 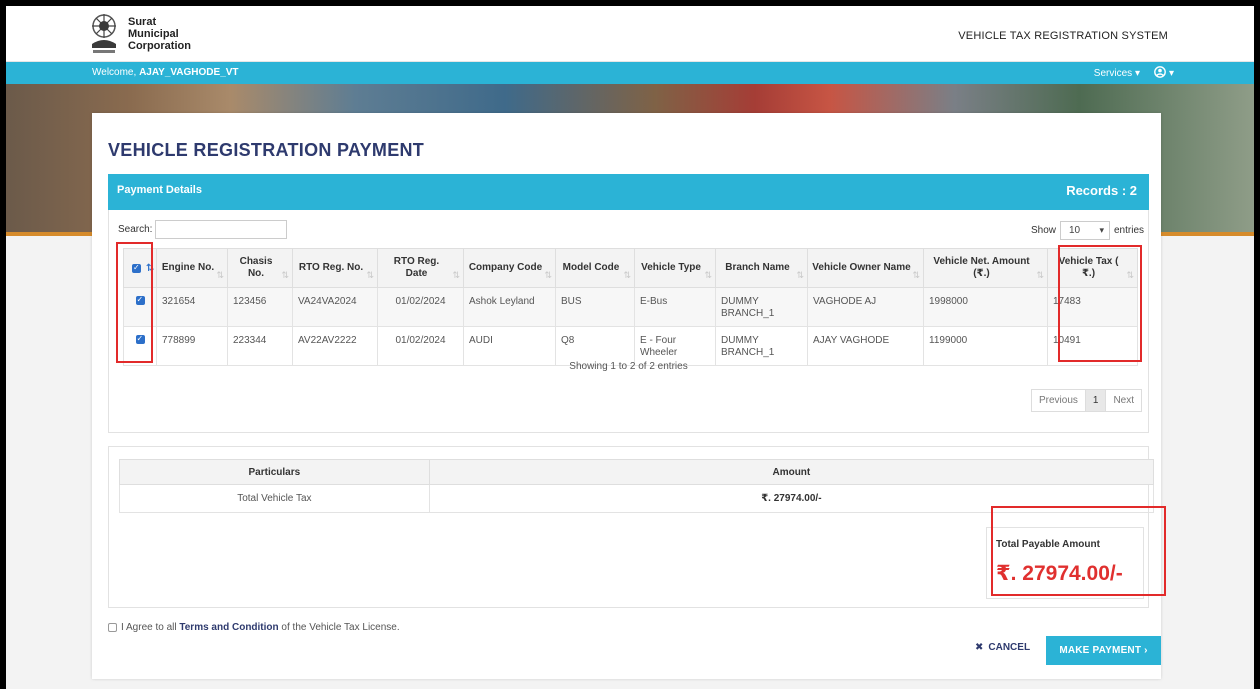 I want to click on navbar: Welcome, AJAY_VAGHODE_VT Services ▾ ▾, so click(x=630, y=73).